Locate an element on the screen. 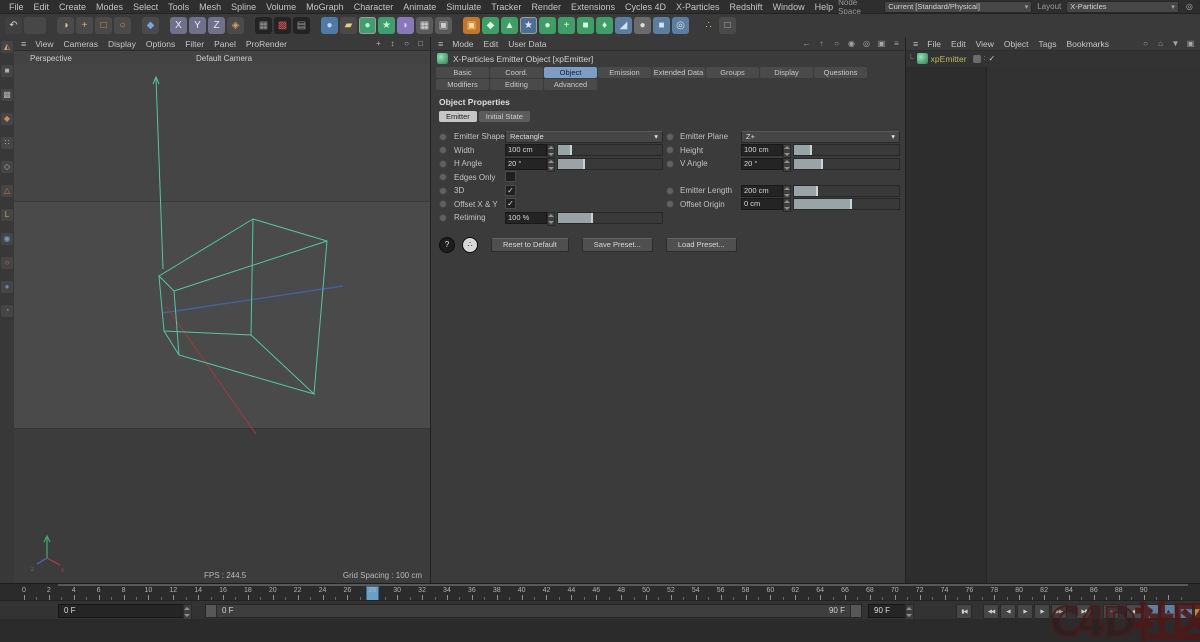 The height and width of the screenshot is (642, 1200). prev-key-button: ◀◀ is located at coordinates (991, 611).